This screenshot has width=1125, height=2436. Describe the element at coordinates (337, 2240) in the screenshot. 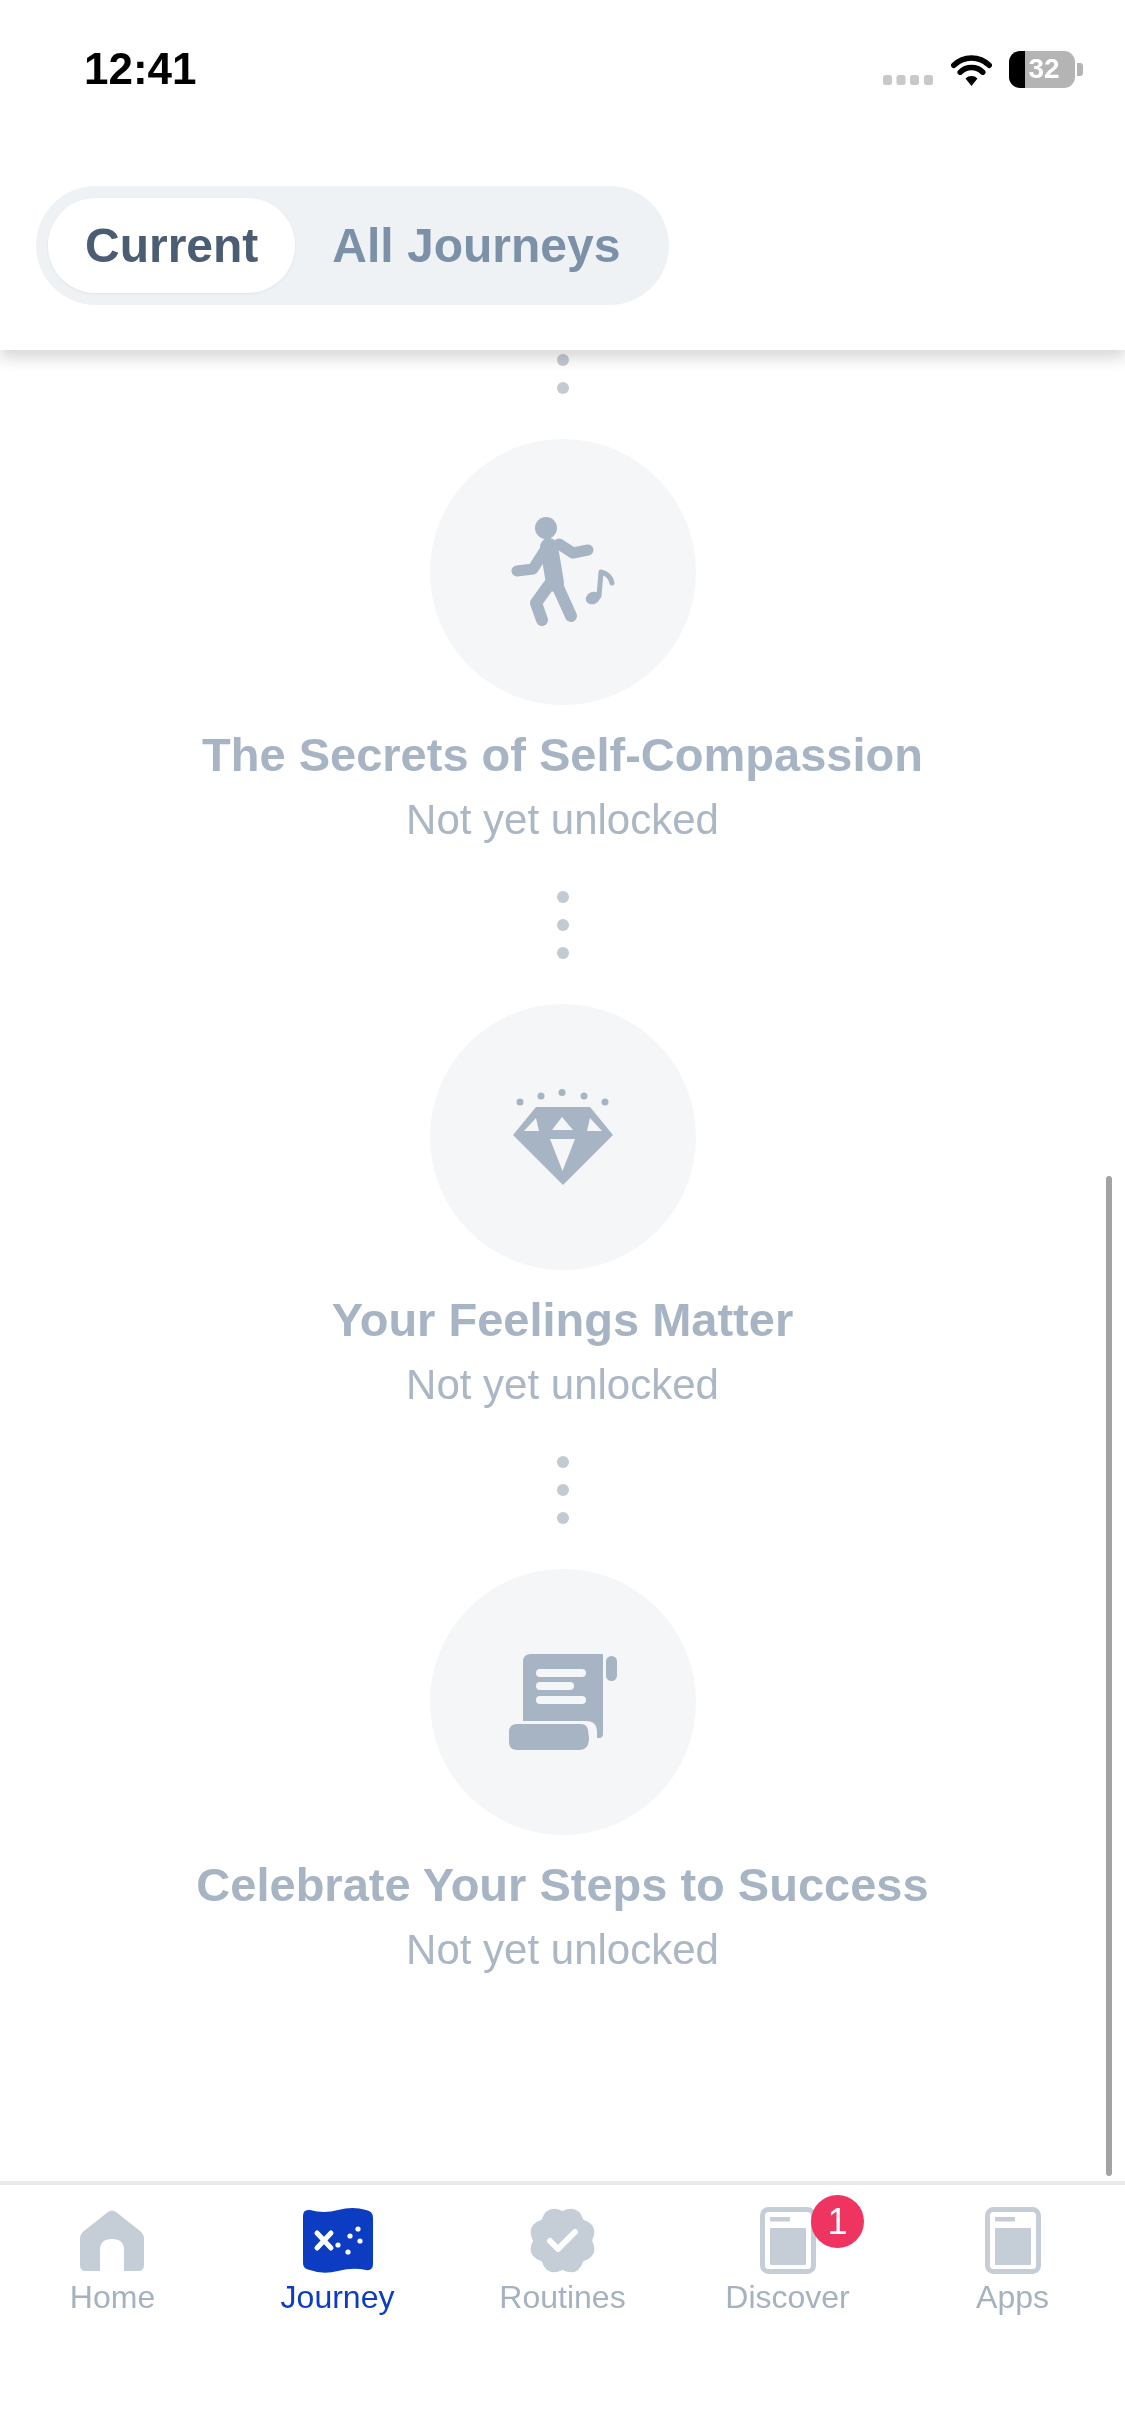

I see `map-icon` at that location.